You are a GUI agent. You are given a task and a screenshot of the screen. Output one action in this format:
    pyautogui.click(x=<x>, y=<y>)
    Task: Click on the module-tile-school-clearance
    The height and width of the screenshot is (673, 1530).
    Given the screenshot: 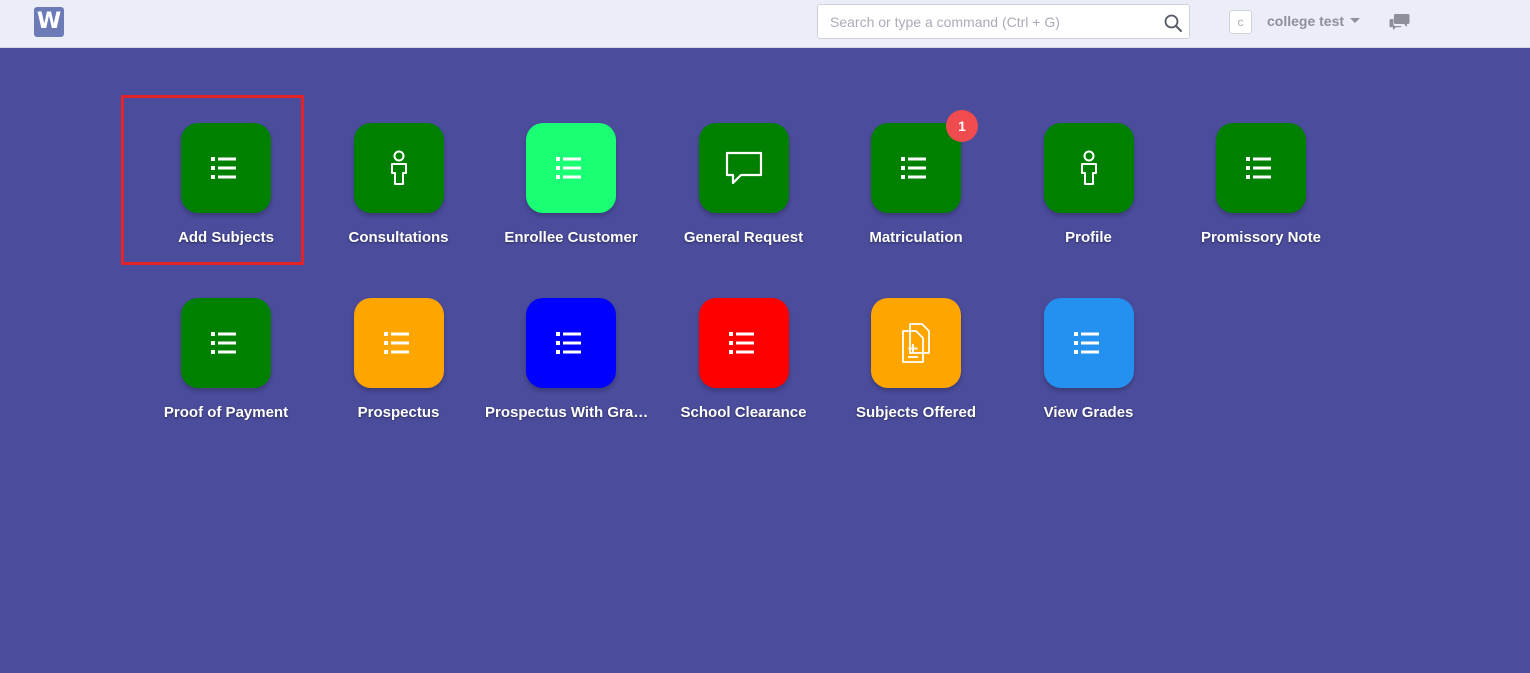 What is the action you would take?
    pyautogui.click(x=743, y=343)
    